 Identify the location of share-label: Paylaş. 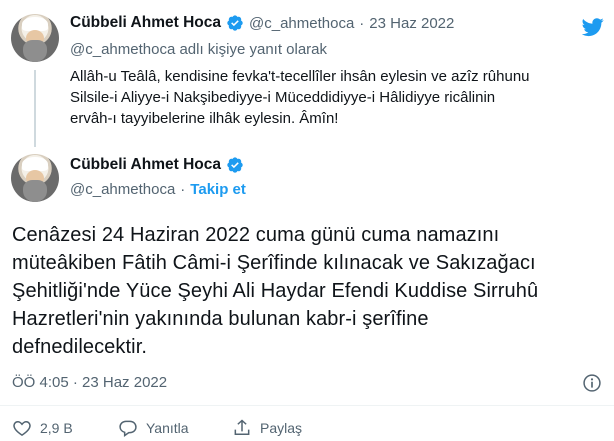
(281, 428).